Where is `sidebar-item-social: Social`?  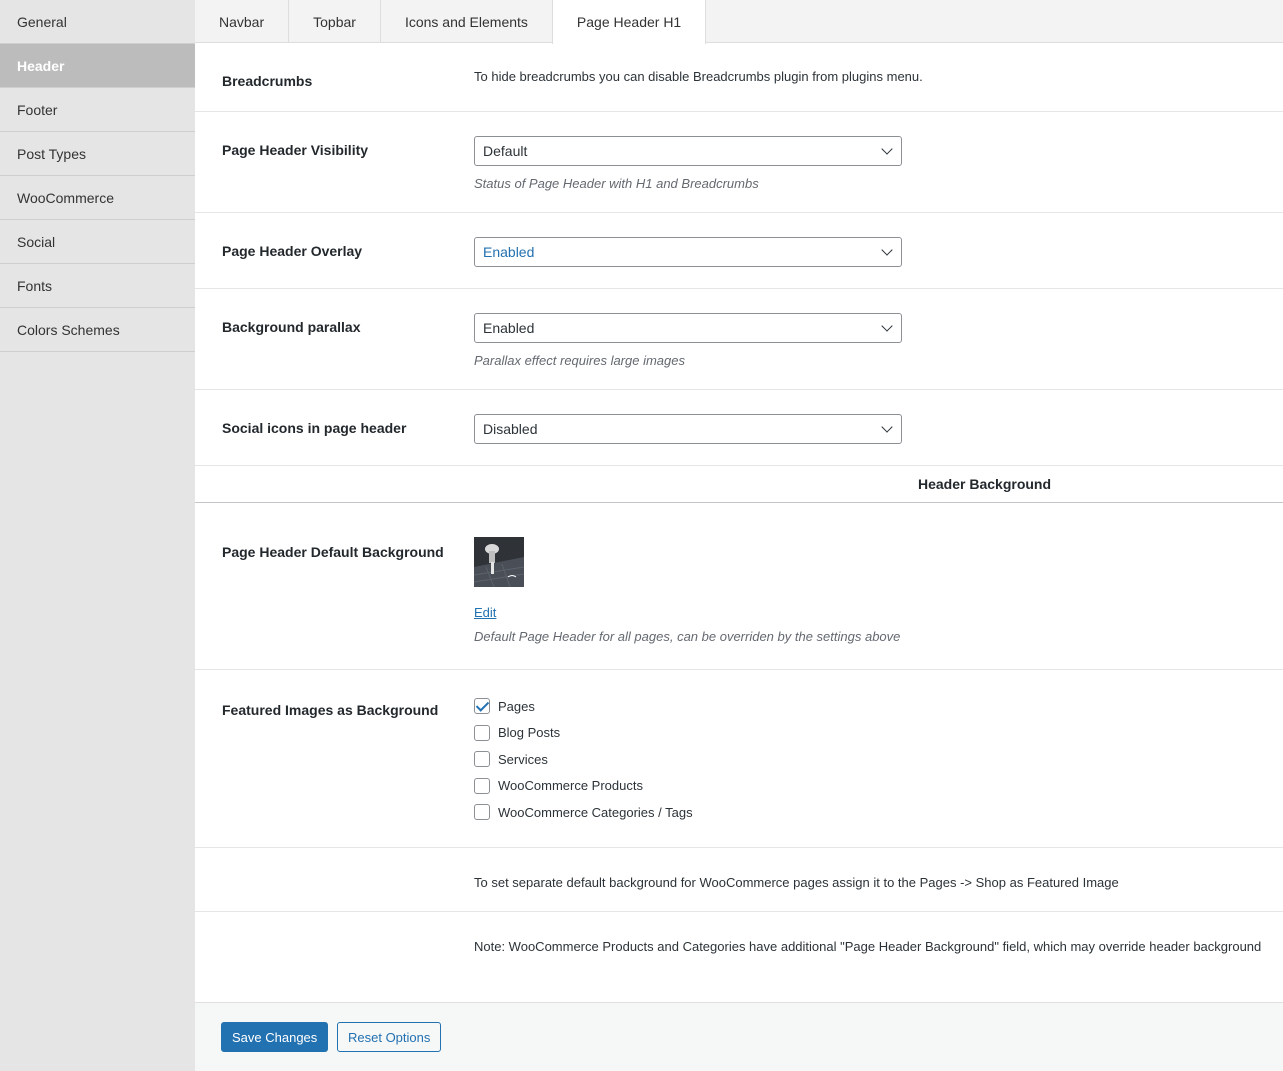 sidebar-item-social: Social is located at coordinates (97, 242).